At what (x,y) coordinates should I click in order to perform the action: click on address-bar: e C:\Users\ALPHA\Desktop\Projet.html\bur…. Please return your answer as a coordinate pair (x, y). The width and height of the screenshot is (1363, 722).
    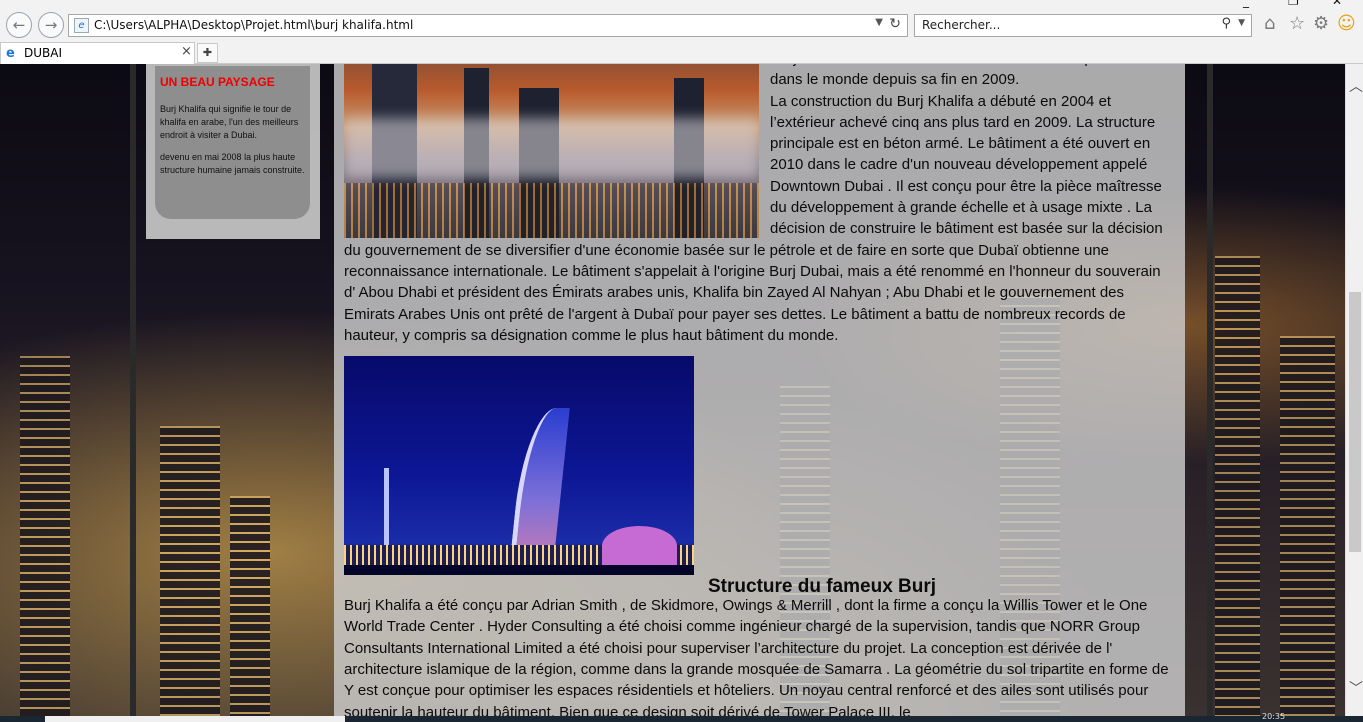
    Looking at the image, I should click on (488, 25).